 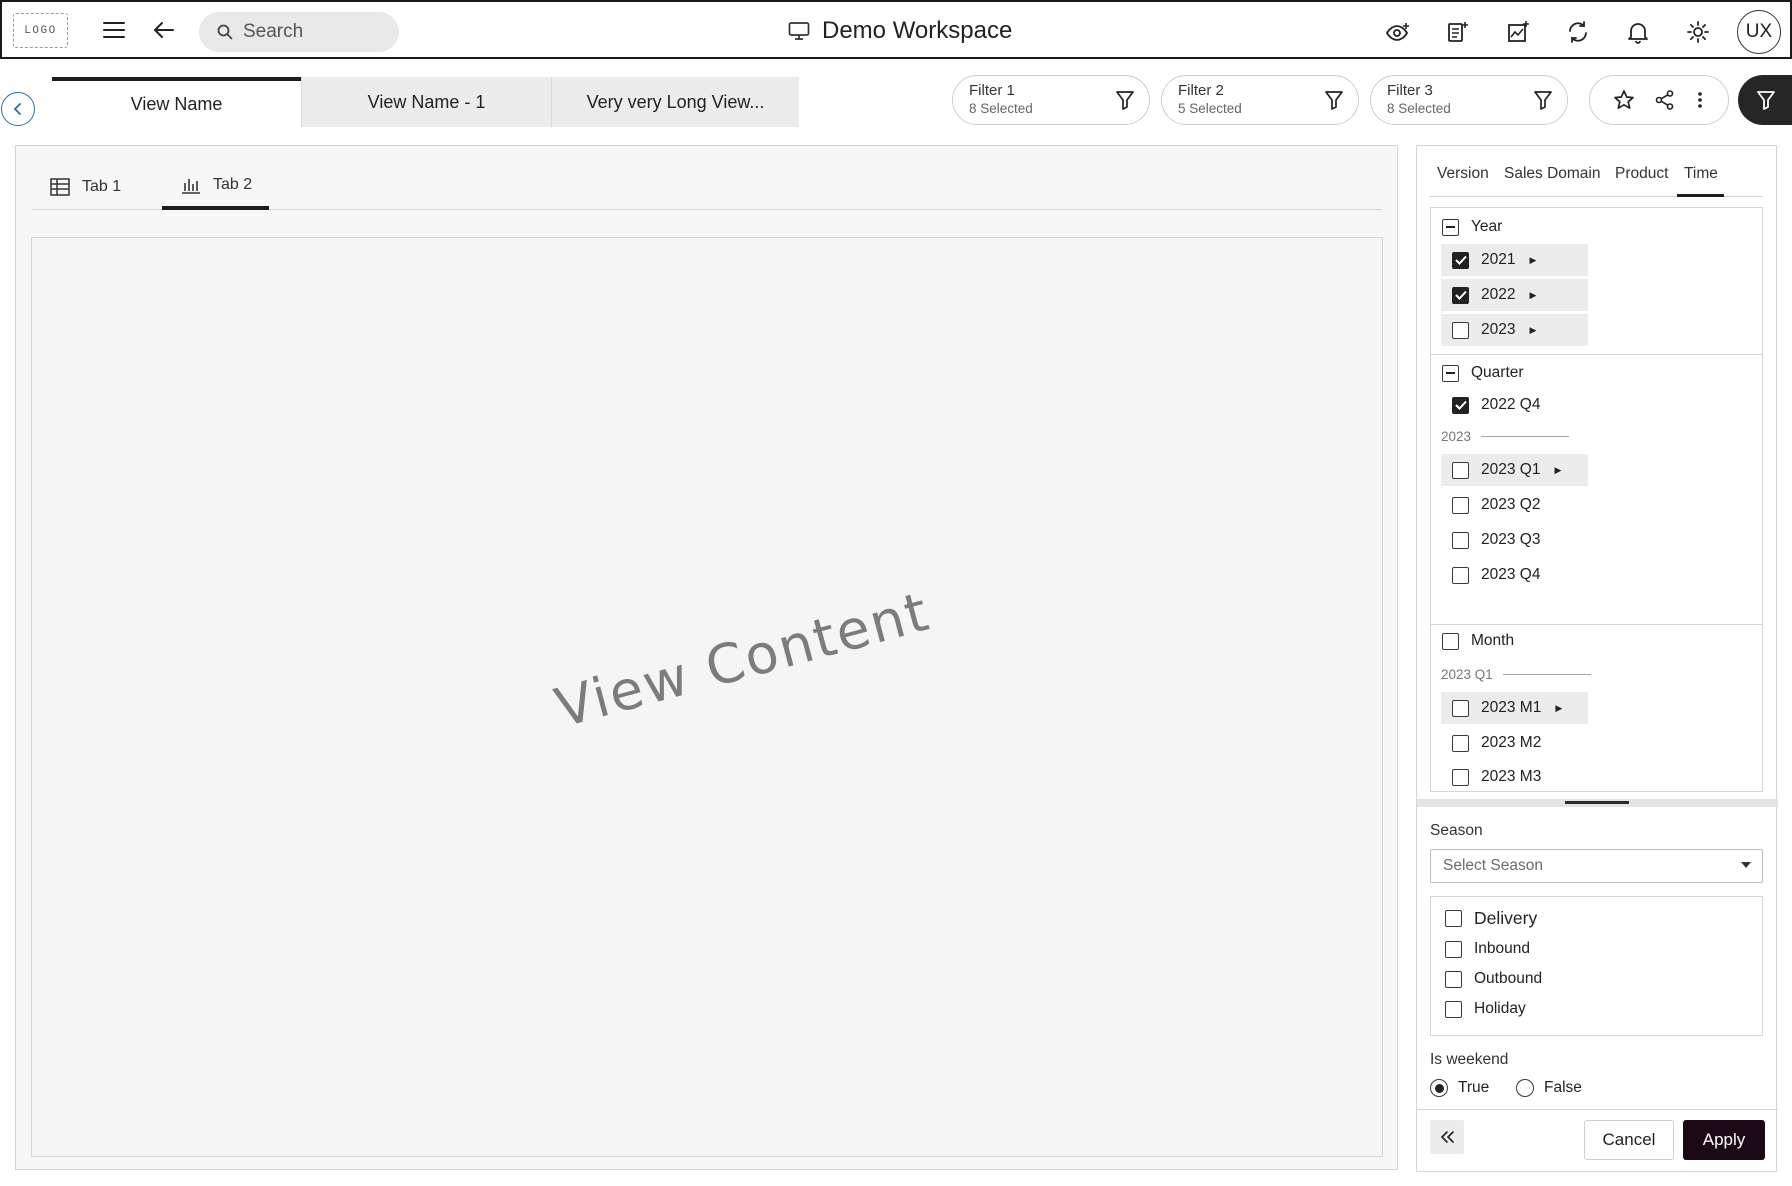 I want to click on search-placeholder: Search, so click(x=273, y=31).